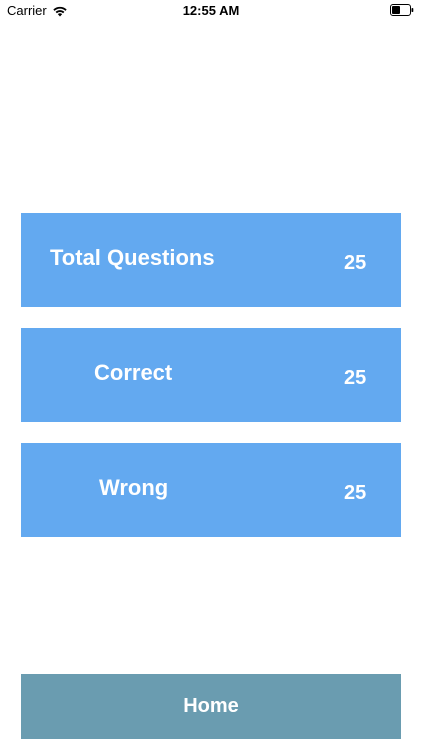 The width and height of the screenshot is (422, 750). I want to click on status-bar: Carrier 12:55 AM, so click(211, 11).